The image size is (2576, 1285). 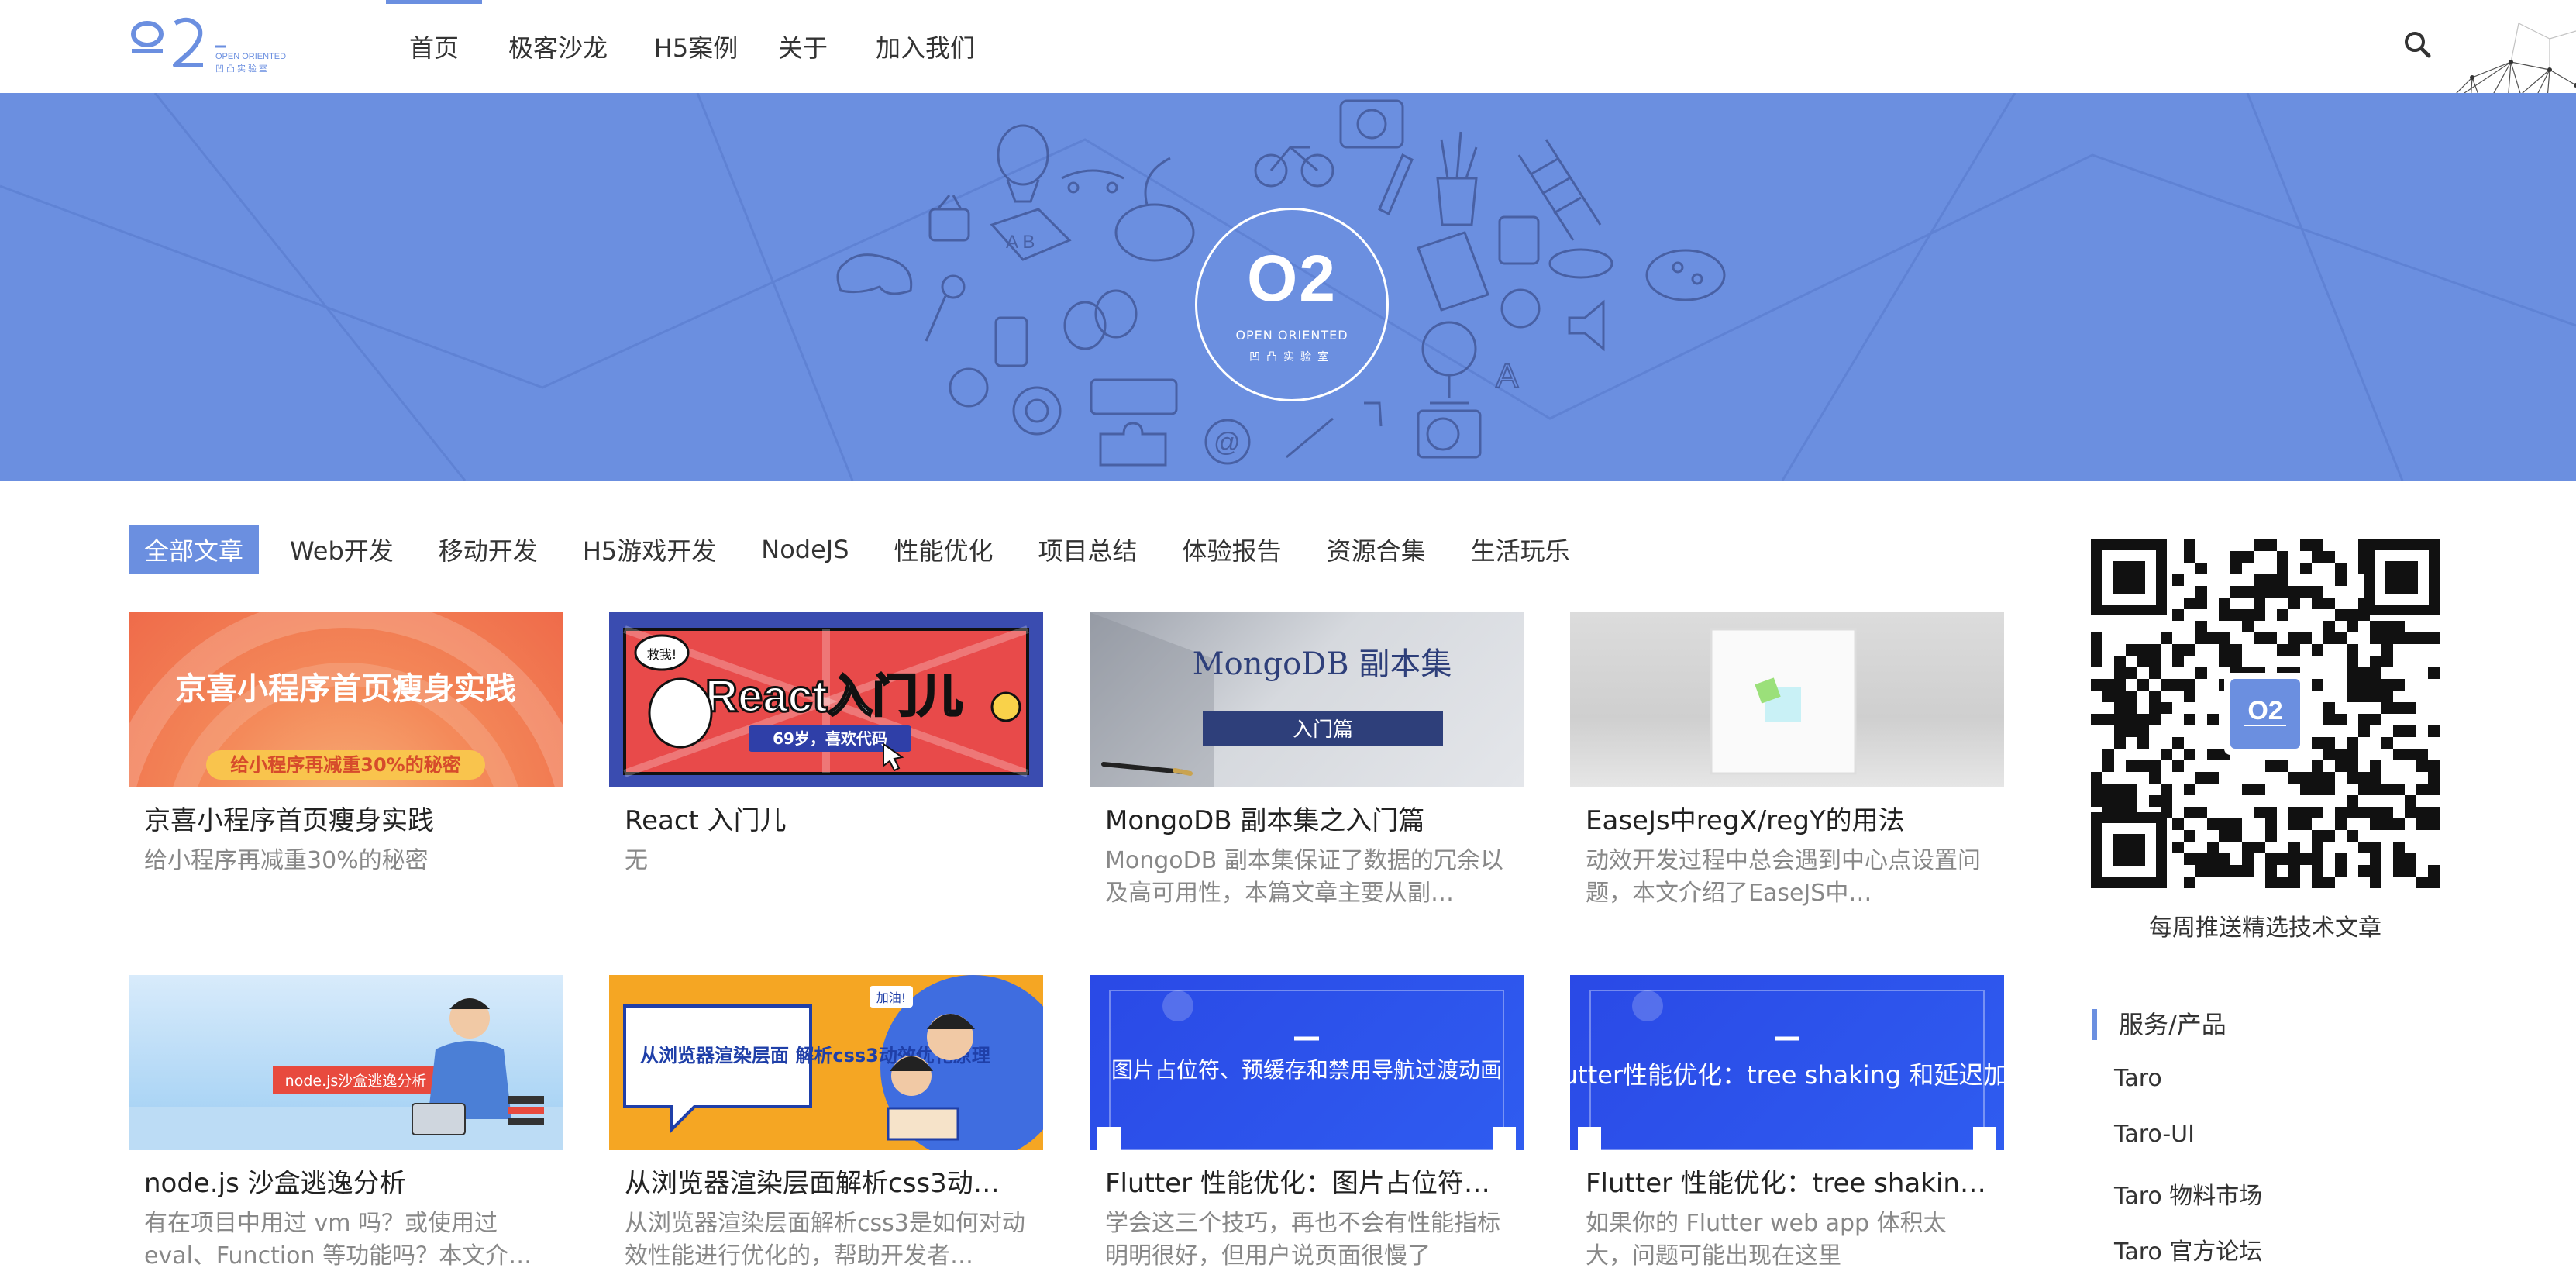 I want to click on tab-nodejs: NodeJS, so click(x=805, y=549).